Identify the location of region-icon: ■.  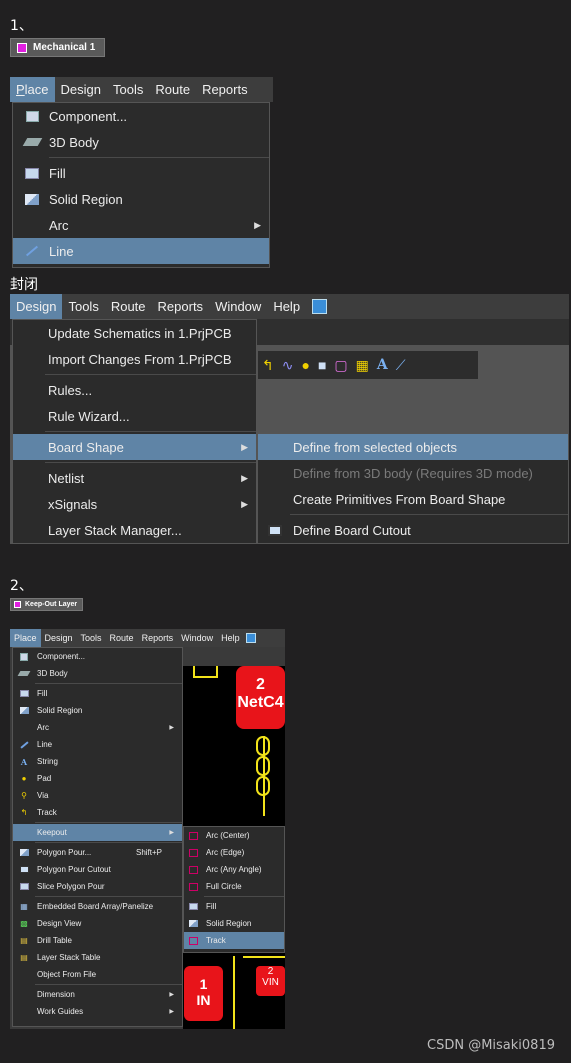
(322, 365).